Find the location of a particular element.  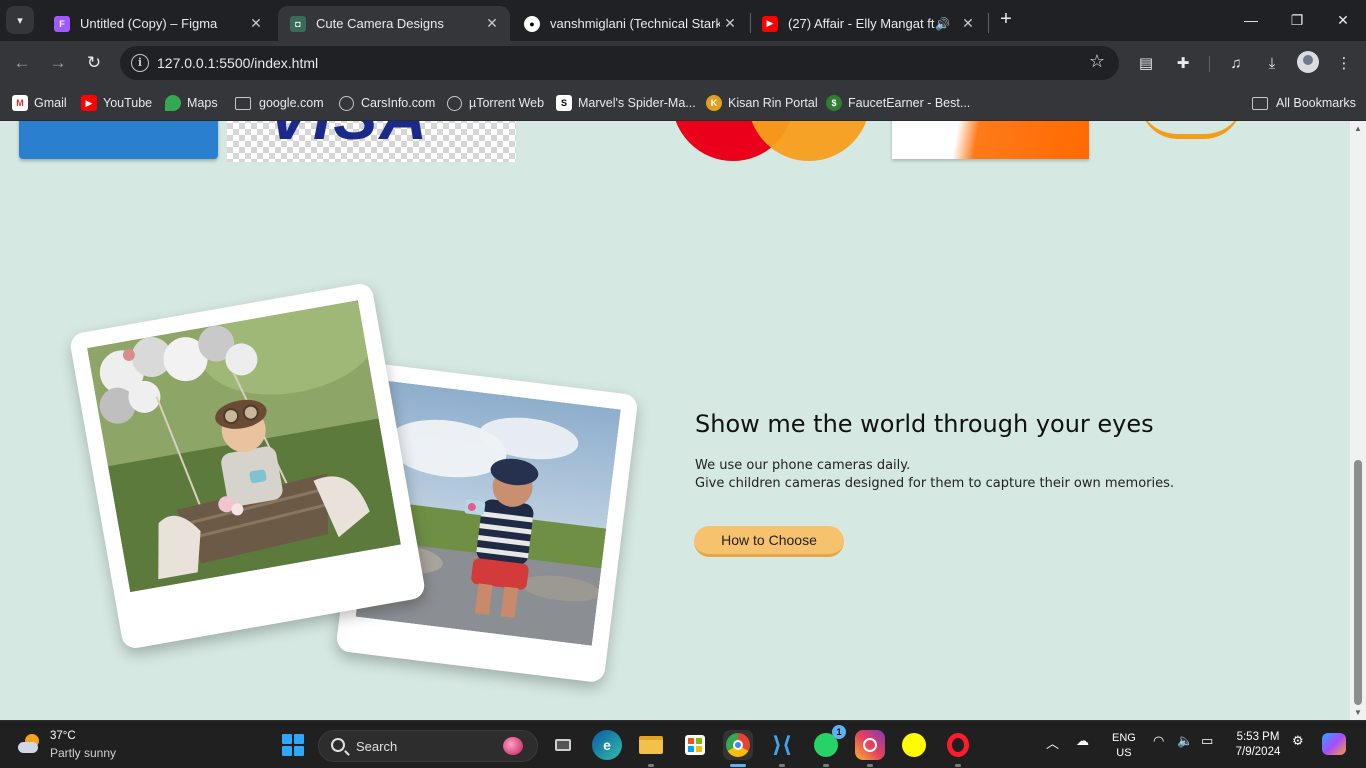

speaker-icon: 🔊 is located at coordinates (942, 24).